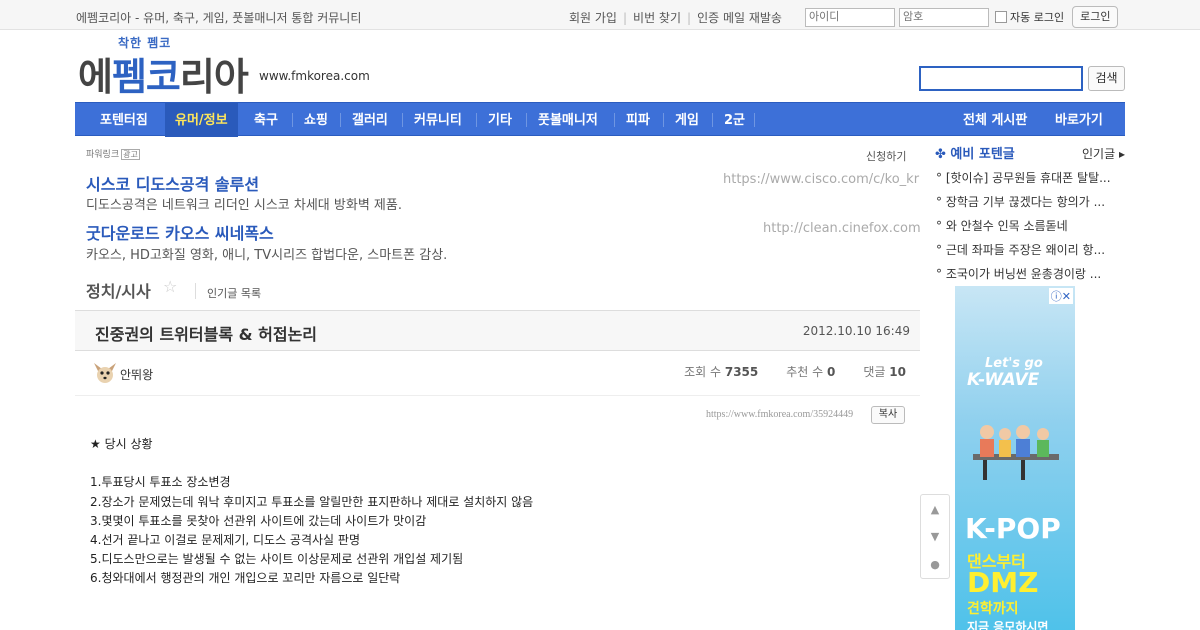 This screenshot has width=1200, height=630. I want to click on find-password-link: 비번 찾기, so click(657, 17).